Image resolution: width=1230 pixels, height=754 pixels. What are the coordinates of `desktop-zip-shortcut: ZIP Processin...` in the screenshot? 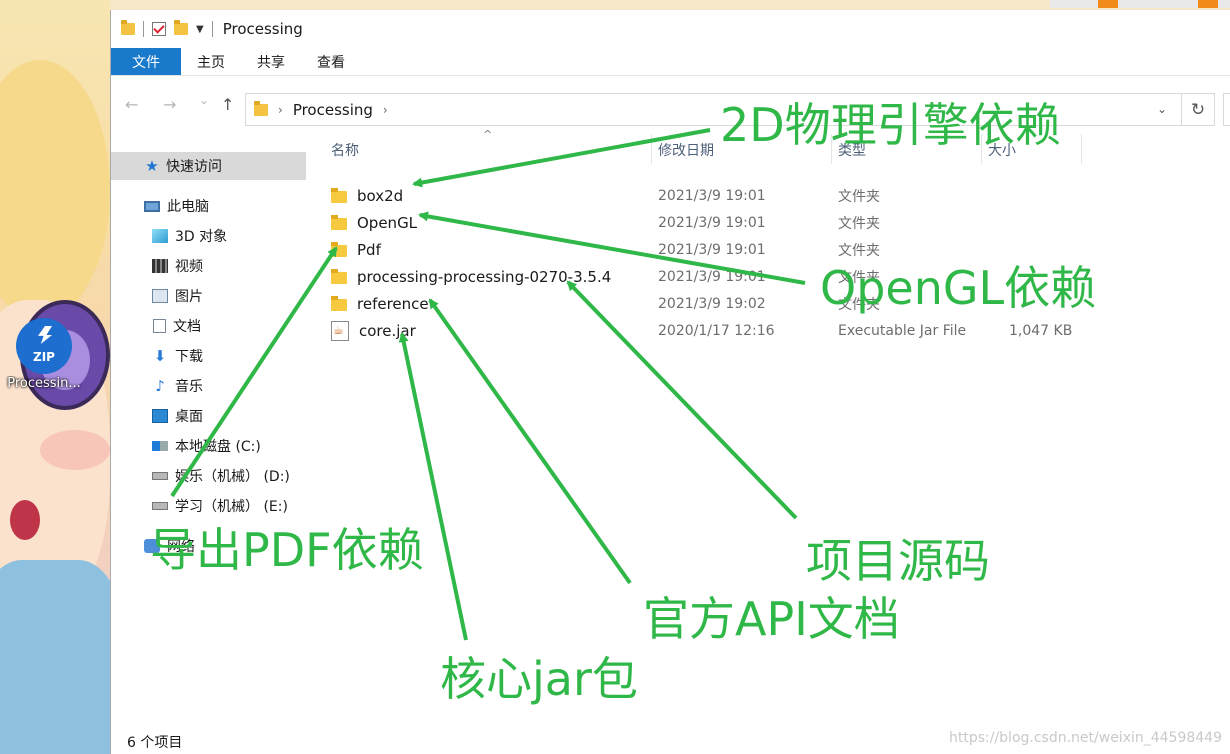 It's located at (44, 354).